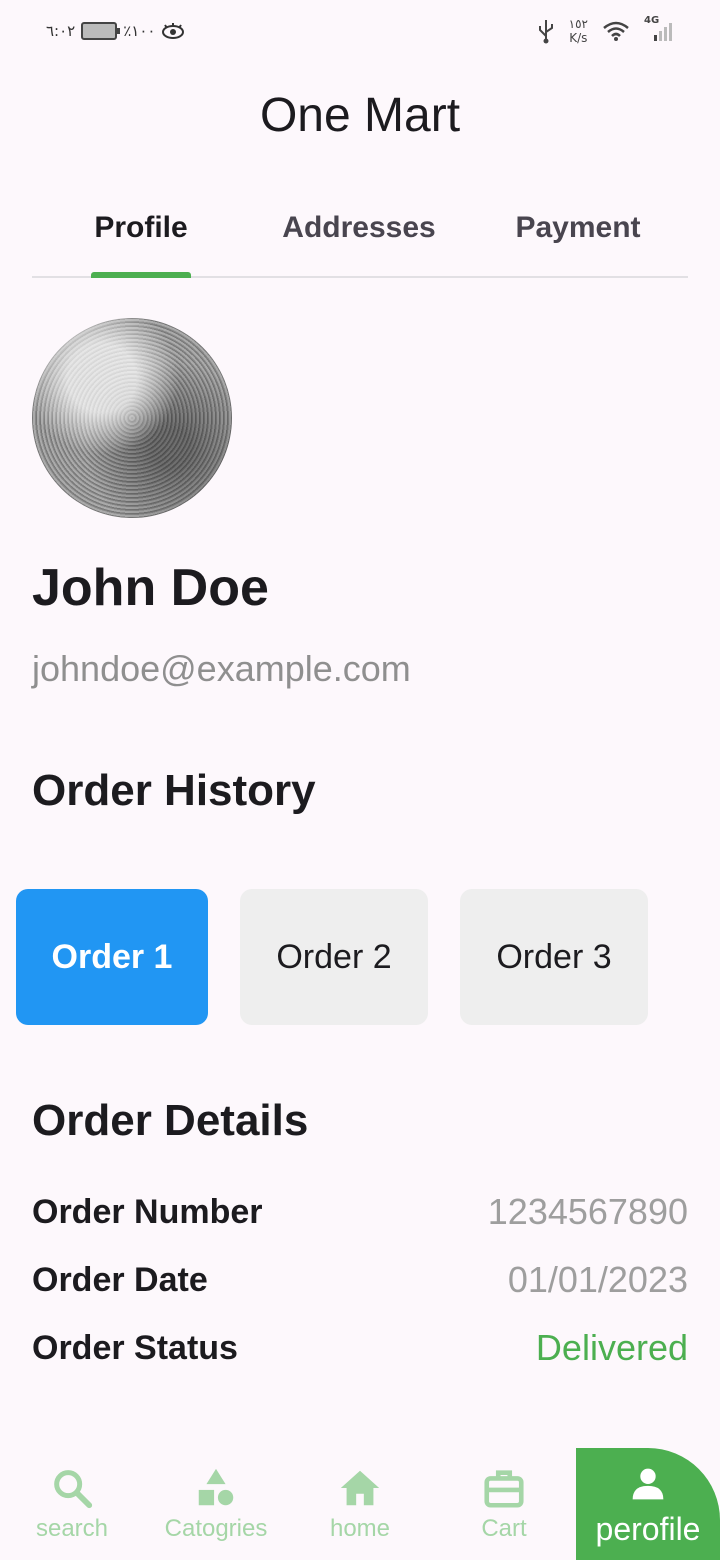 The image size is (720, 1560). Describe the element at coordinates (616, 31) in the screenshot. I see `wifi-icon` at that location.